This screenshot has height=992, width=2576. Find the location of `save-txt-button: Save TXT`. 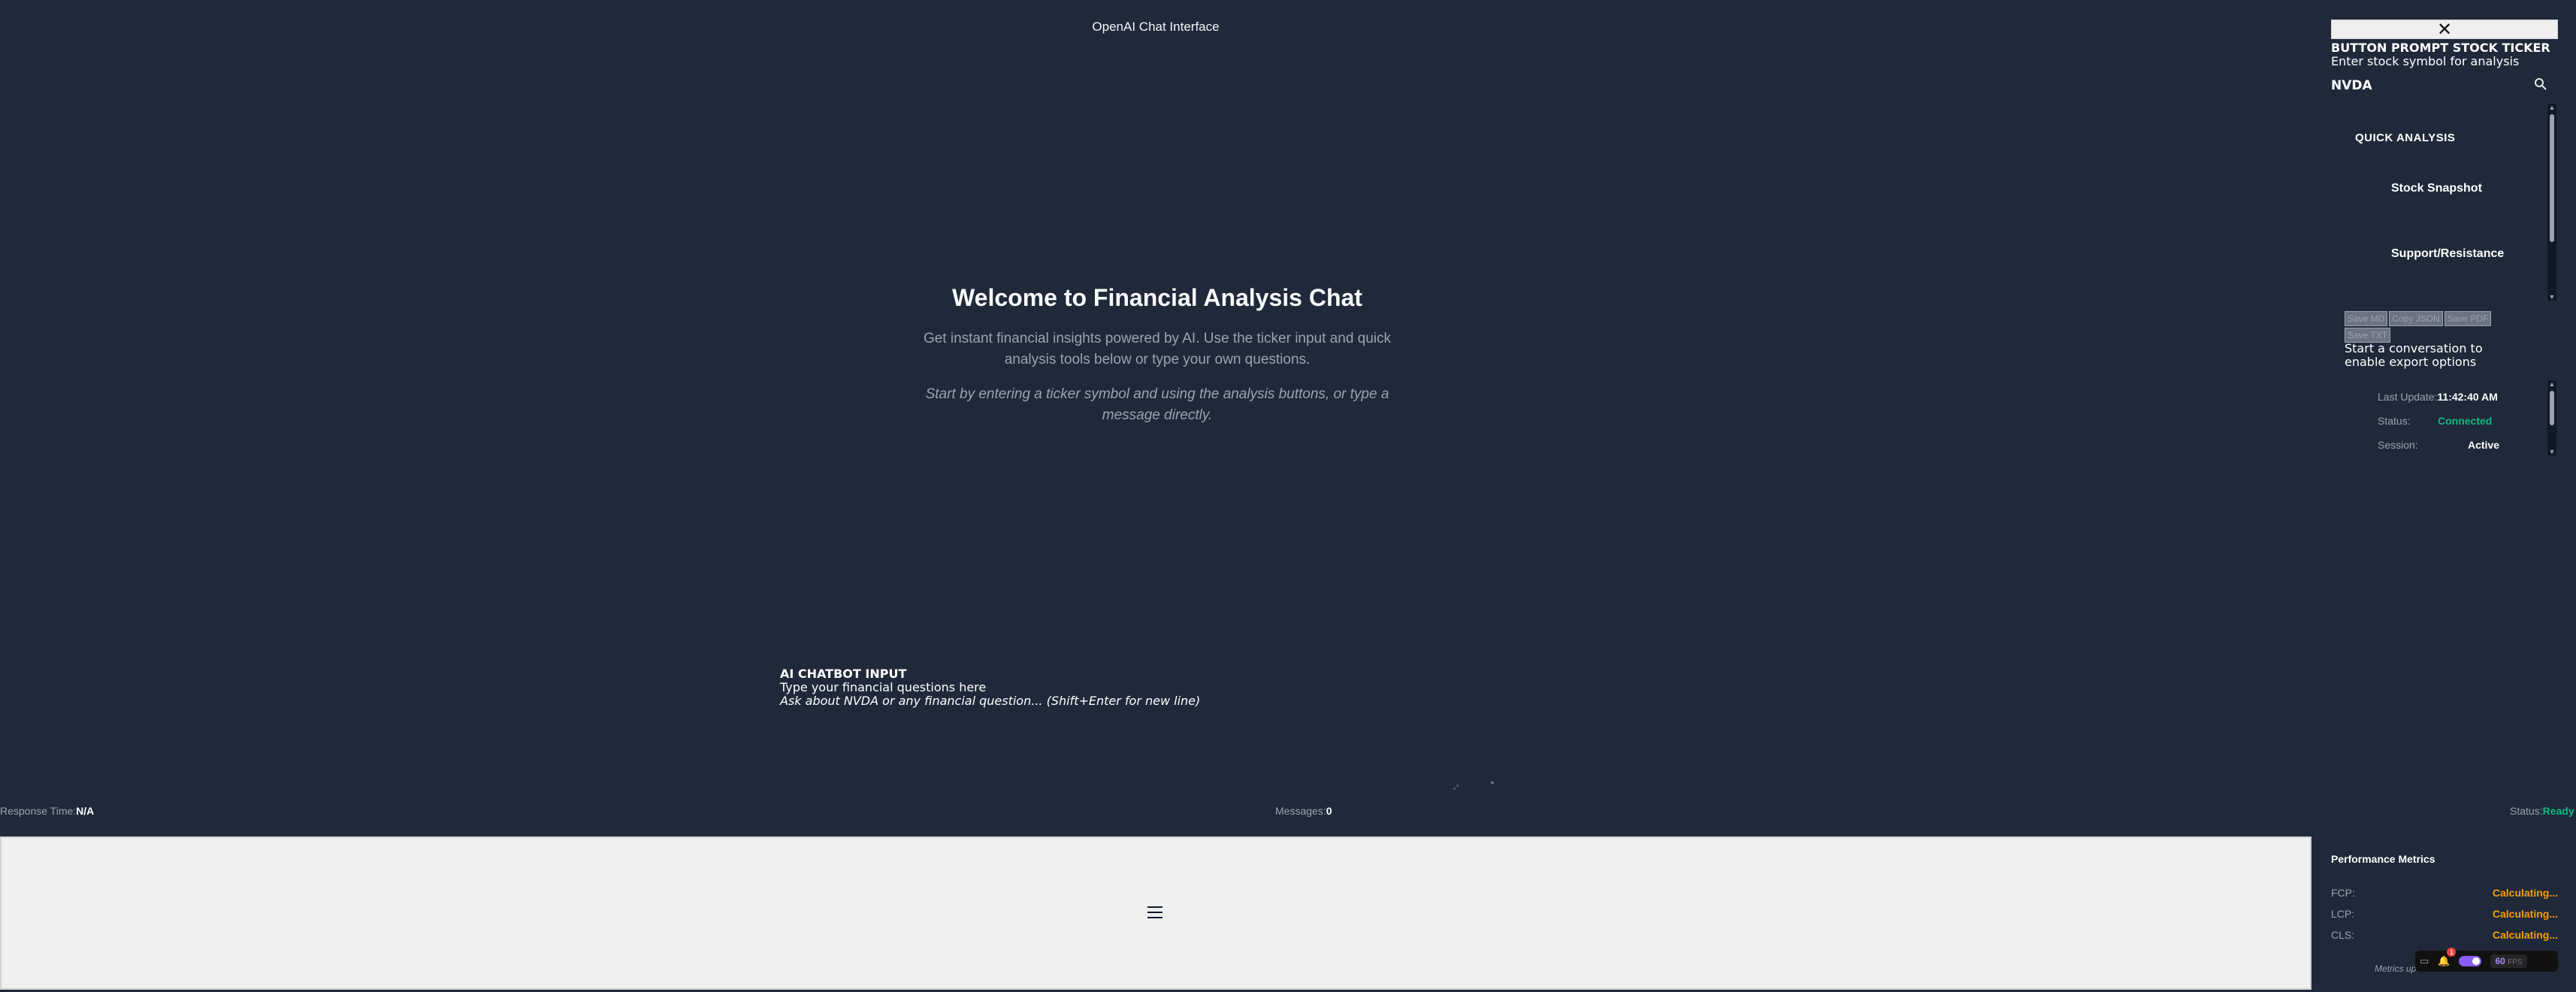

save-txt-button: Save TXT is located at coordinates (2368, 335).